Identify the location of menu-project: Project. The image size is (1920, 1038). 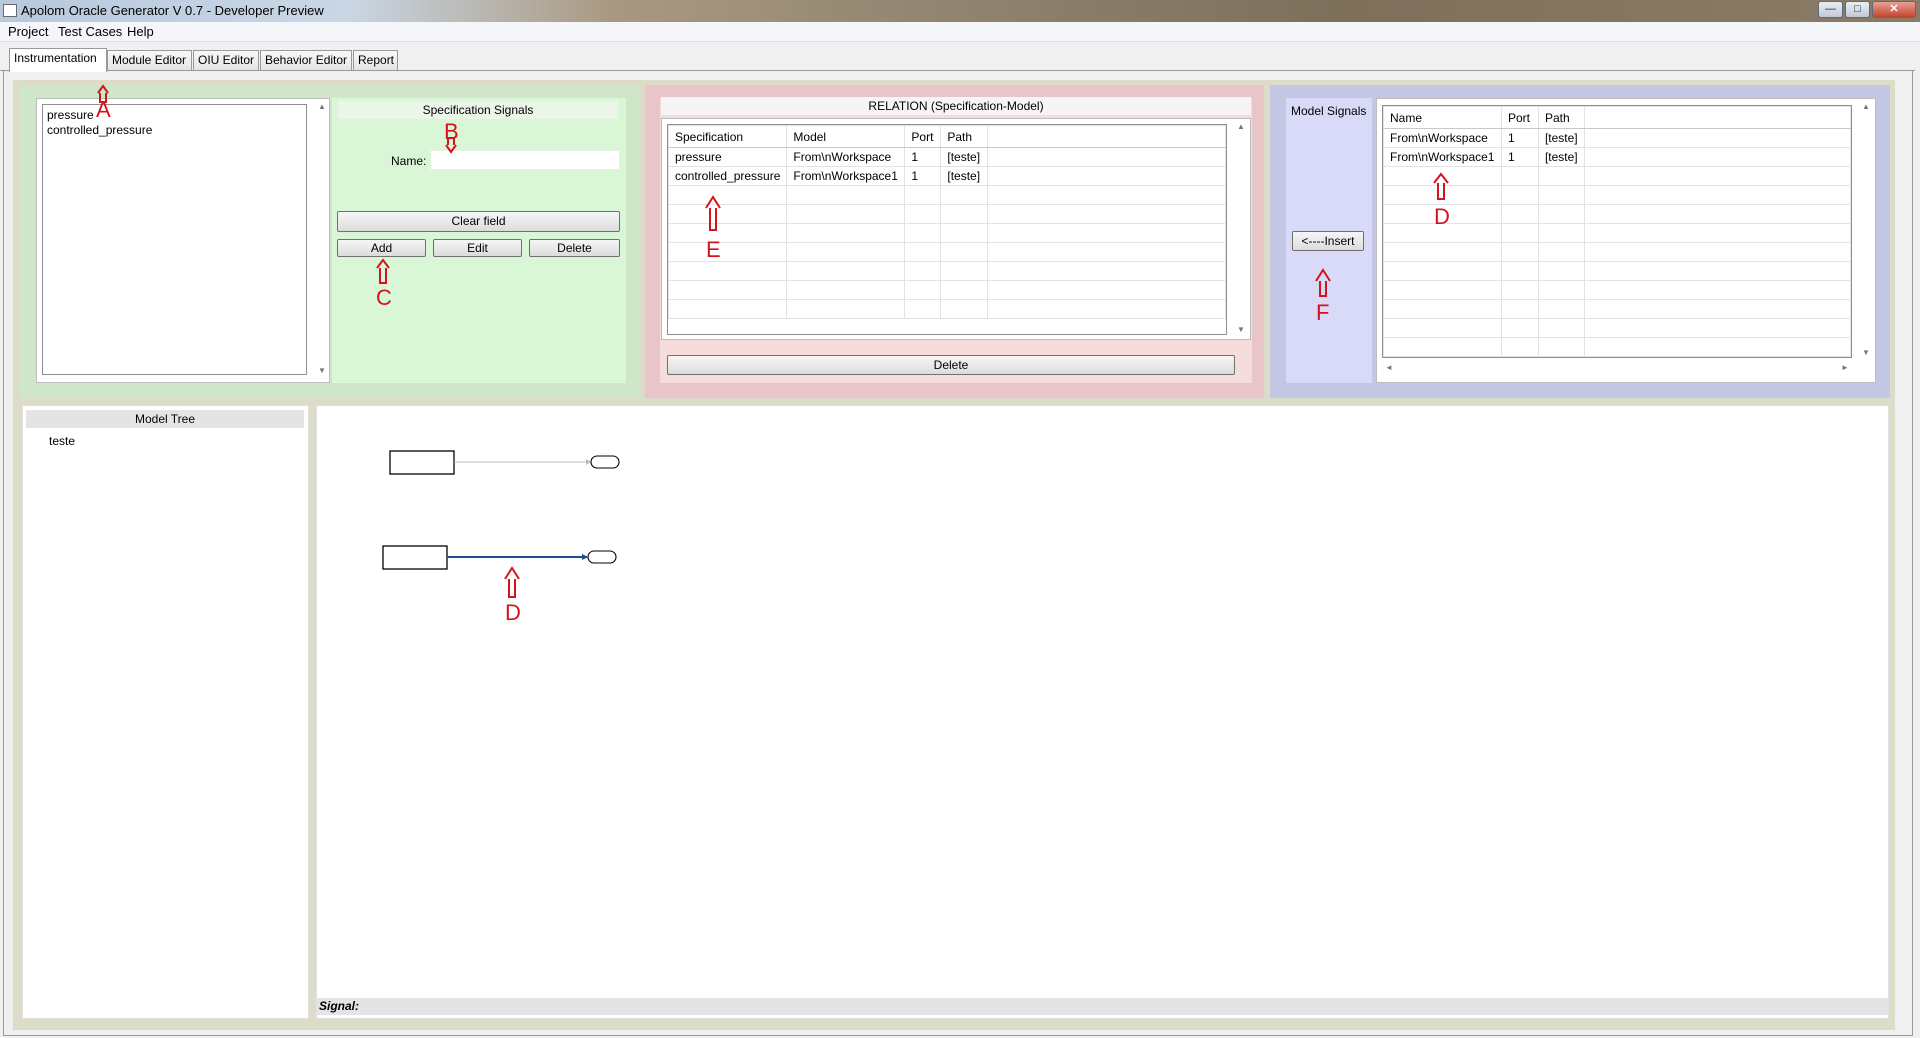
(28, 31).